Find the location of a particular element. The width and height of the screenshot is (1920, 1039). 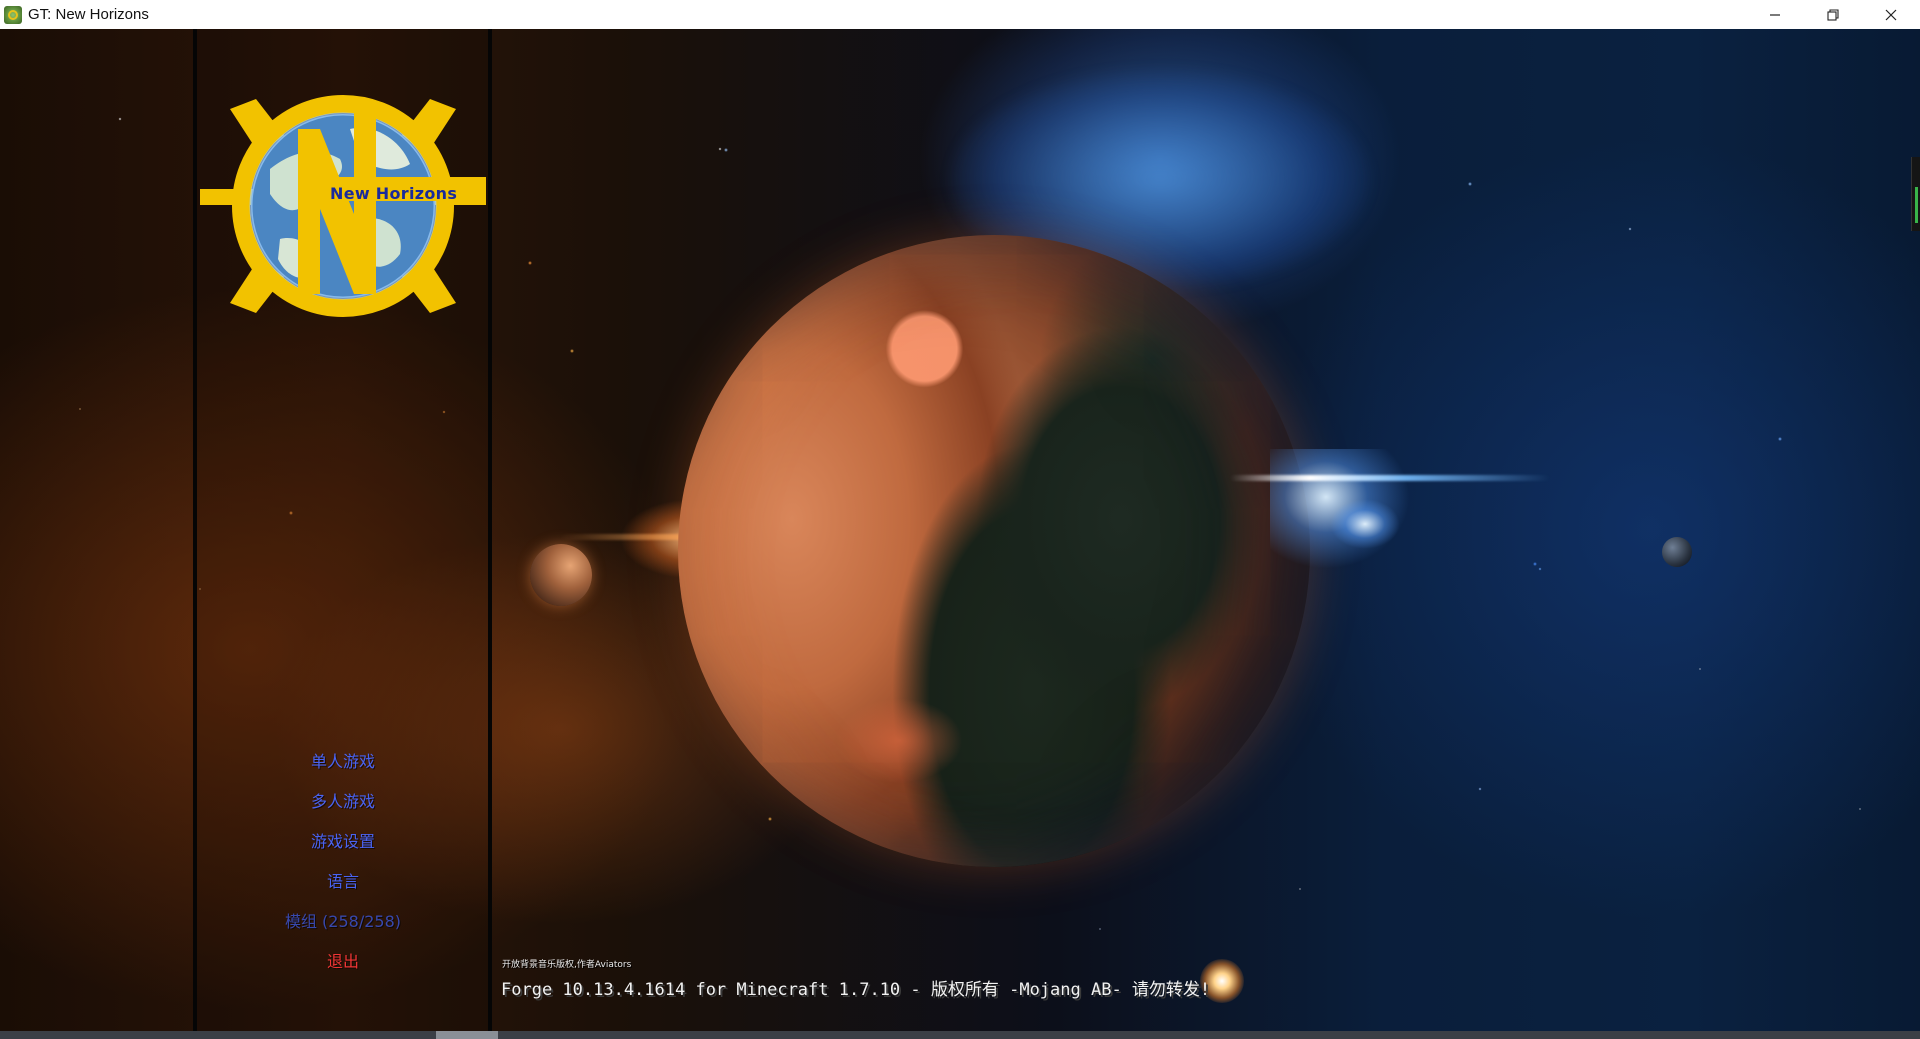

window-controls is located at coordinates (1833, 14).